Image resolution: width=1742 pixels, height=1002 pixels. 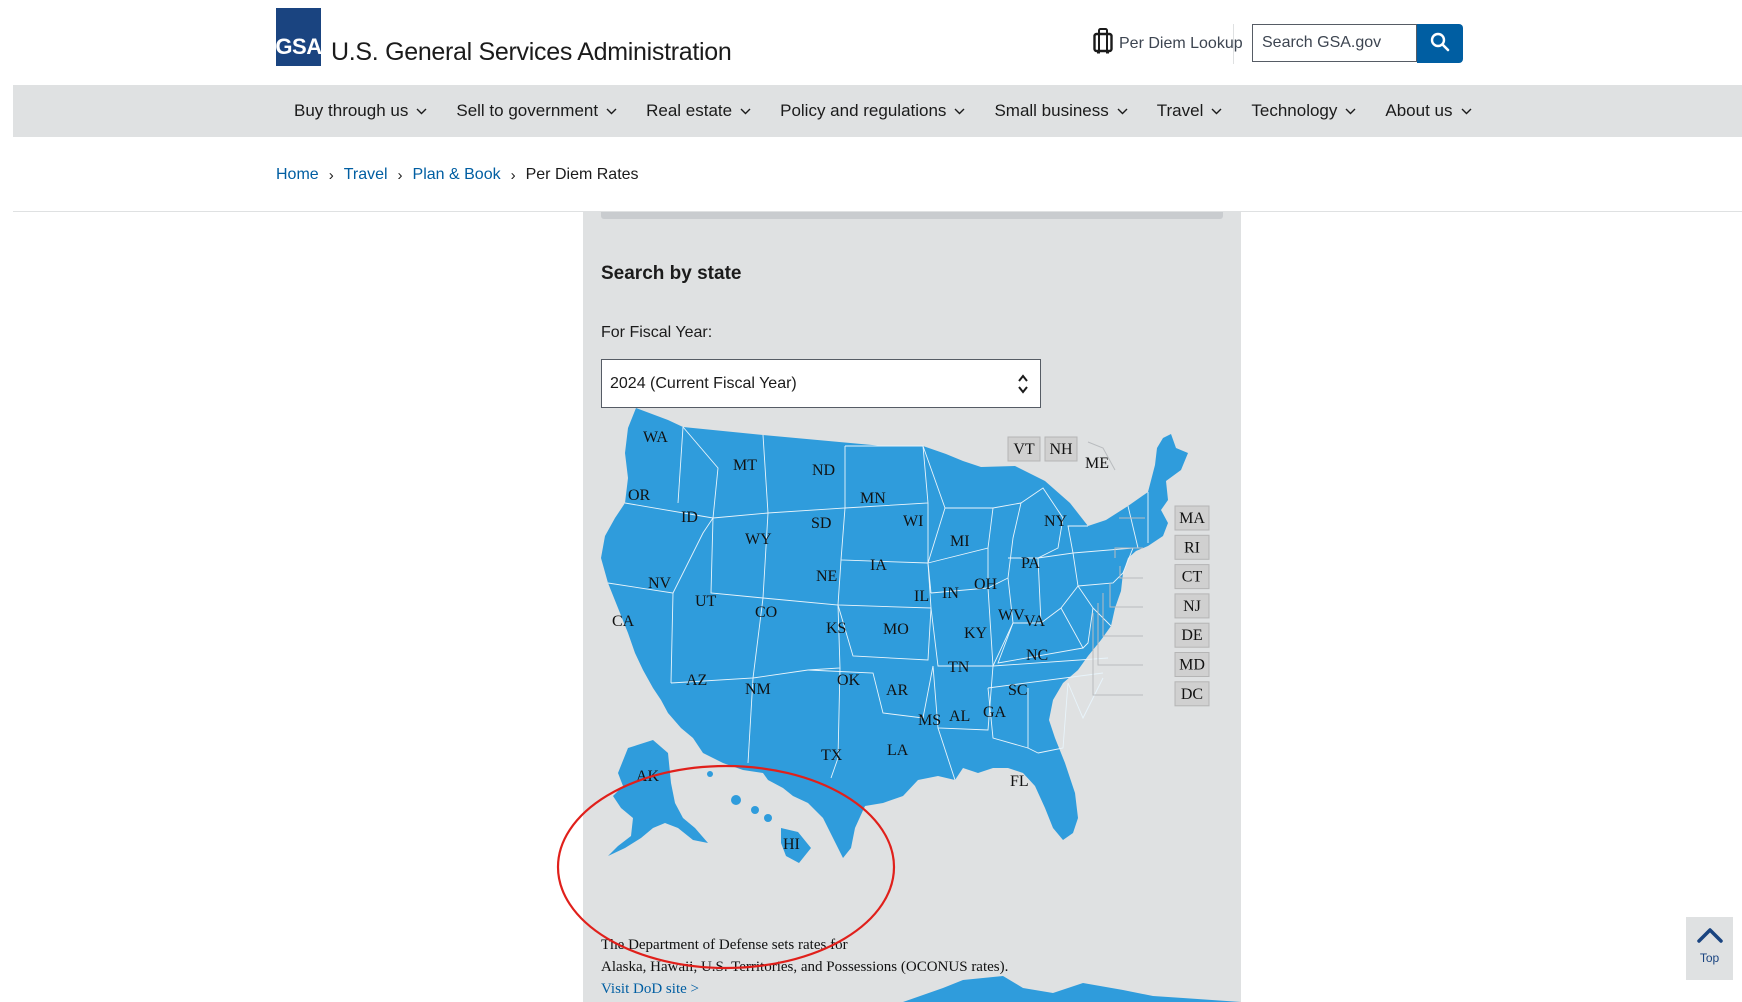 I want to click on header-separator, so click(x=1233, y=44).